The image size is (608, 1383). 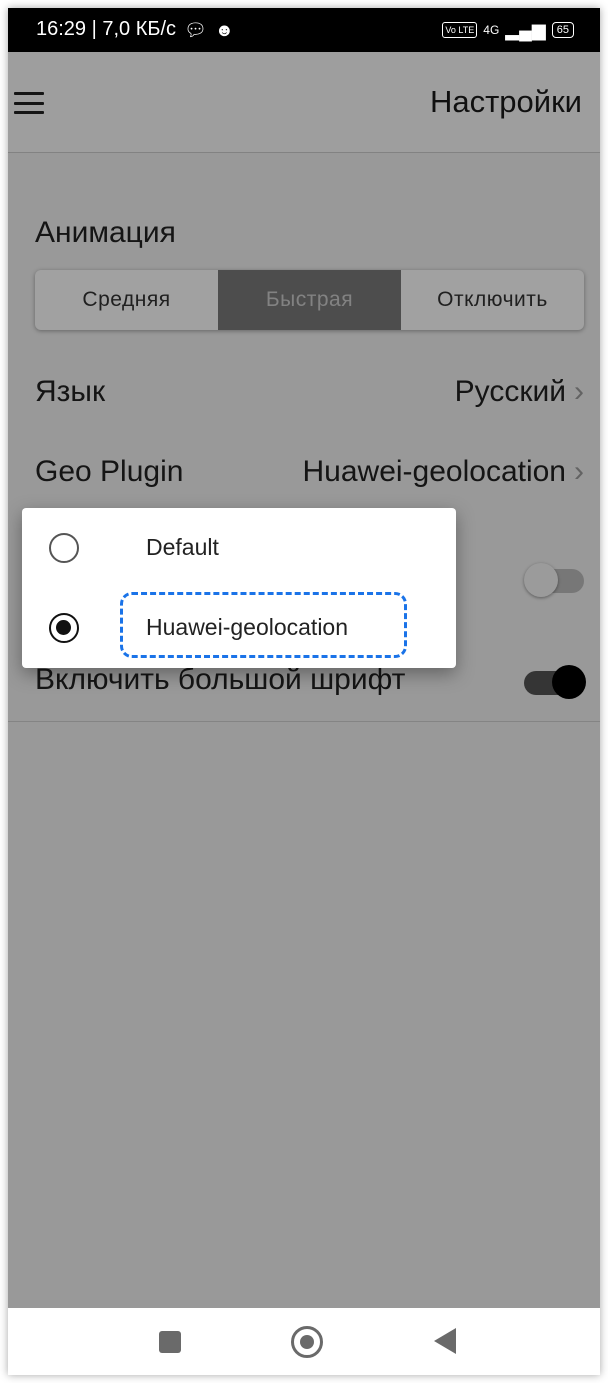 I want to click on chat-icon: 💬︎, so click(x=195, y=29).